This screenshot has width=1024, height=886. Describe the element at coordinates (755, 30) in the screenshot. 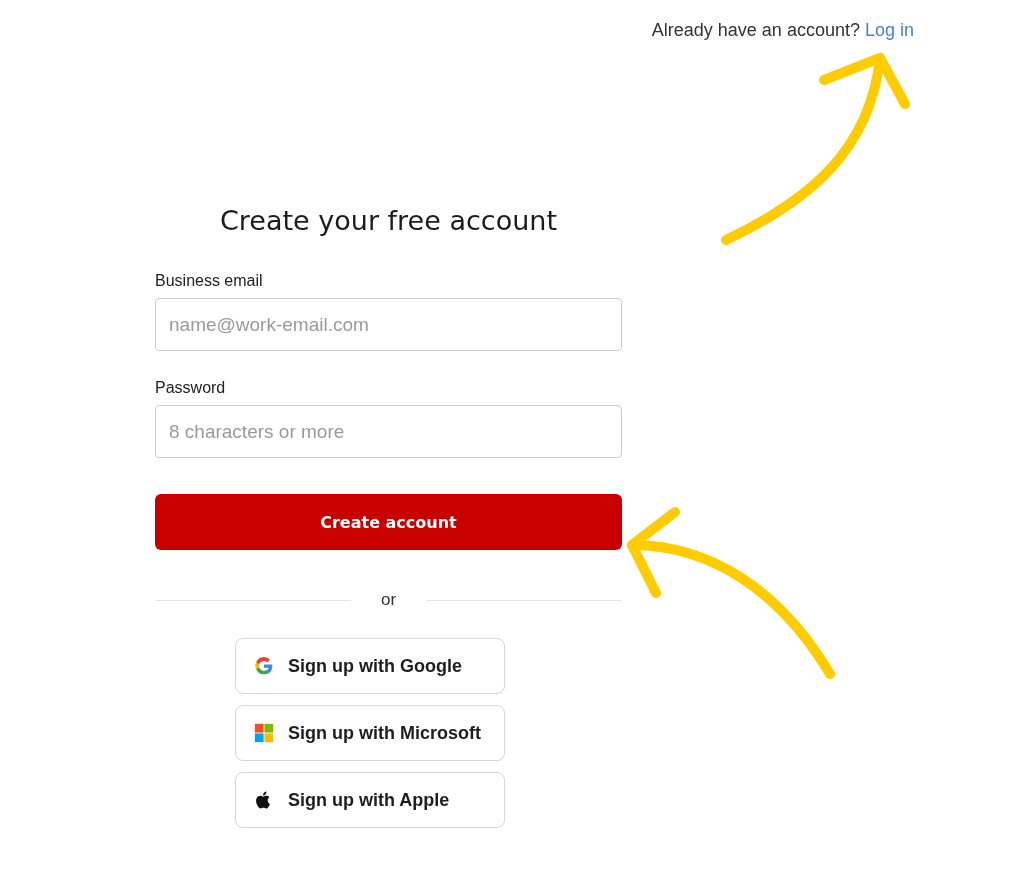

I see `login-prompt: Already have an account?` at that location.